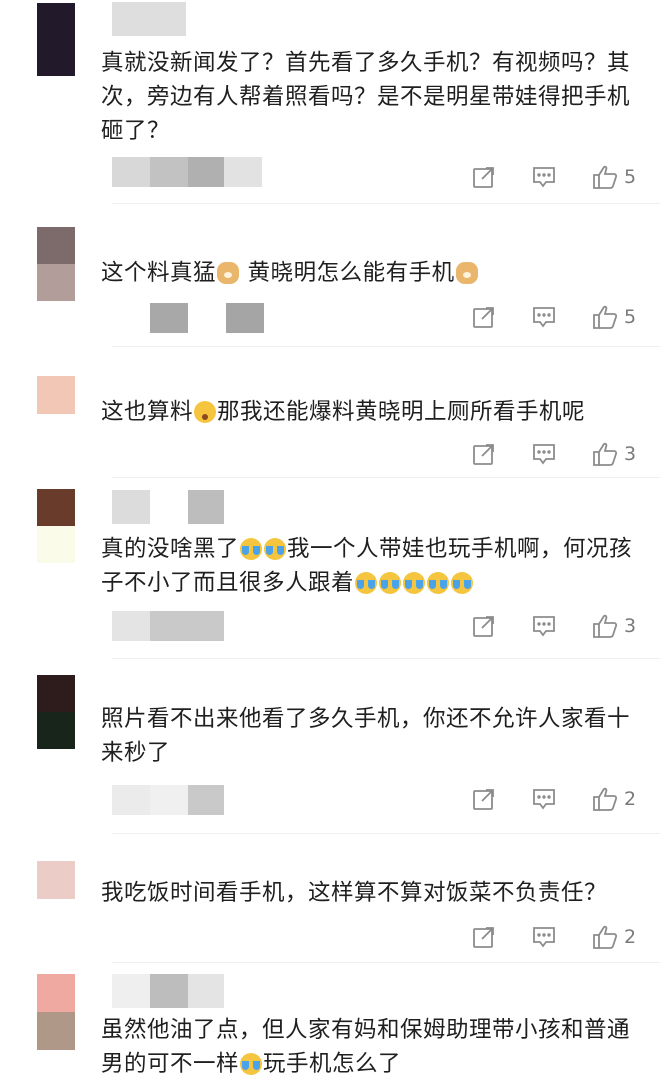  What do you see at coordinates (351, 273) in the screenshot?
I see `comment-text-b: 黄晓明怎么能有手机` at bounding box center [351, 273].